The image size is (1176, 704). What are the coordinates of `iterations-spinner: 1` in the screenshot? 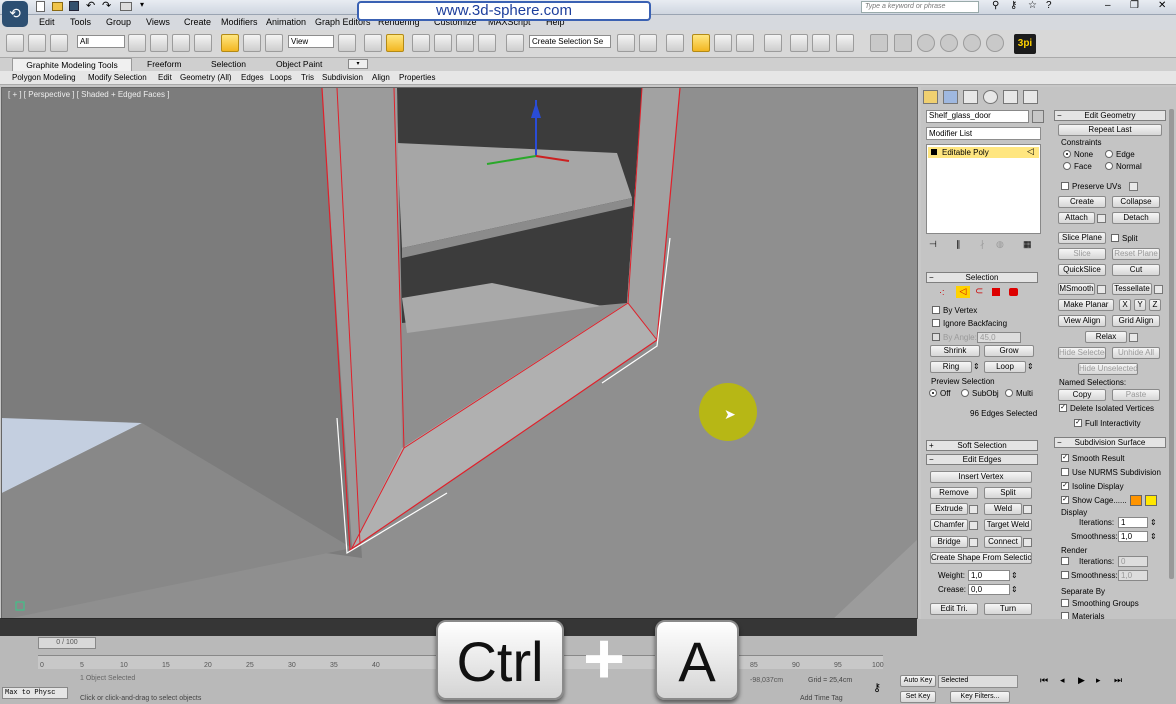 It's located at (1133, 522).